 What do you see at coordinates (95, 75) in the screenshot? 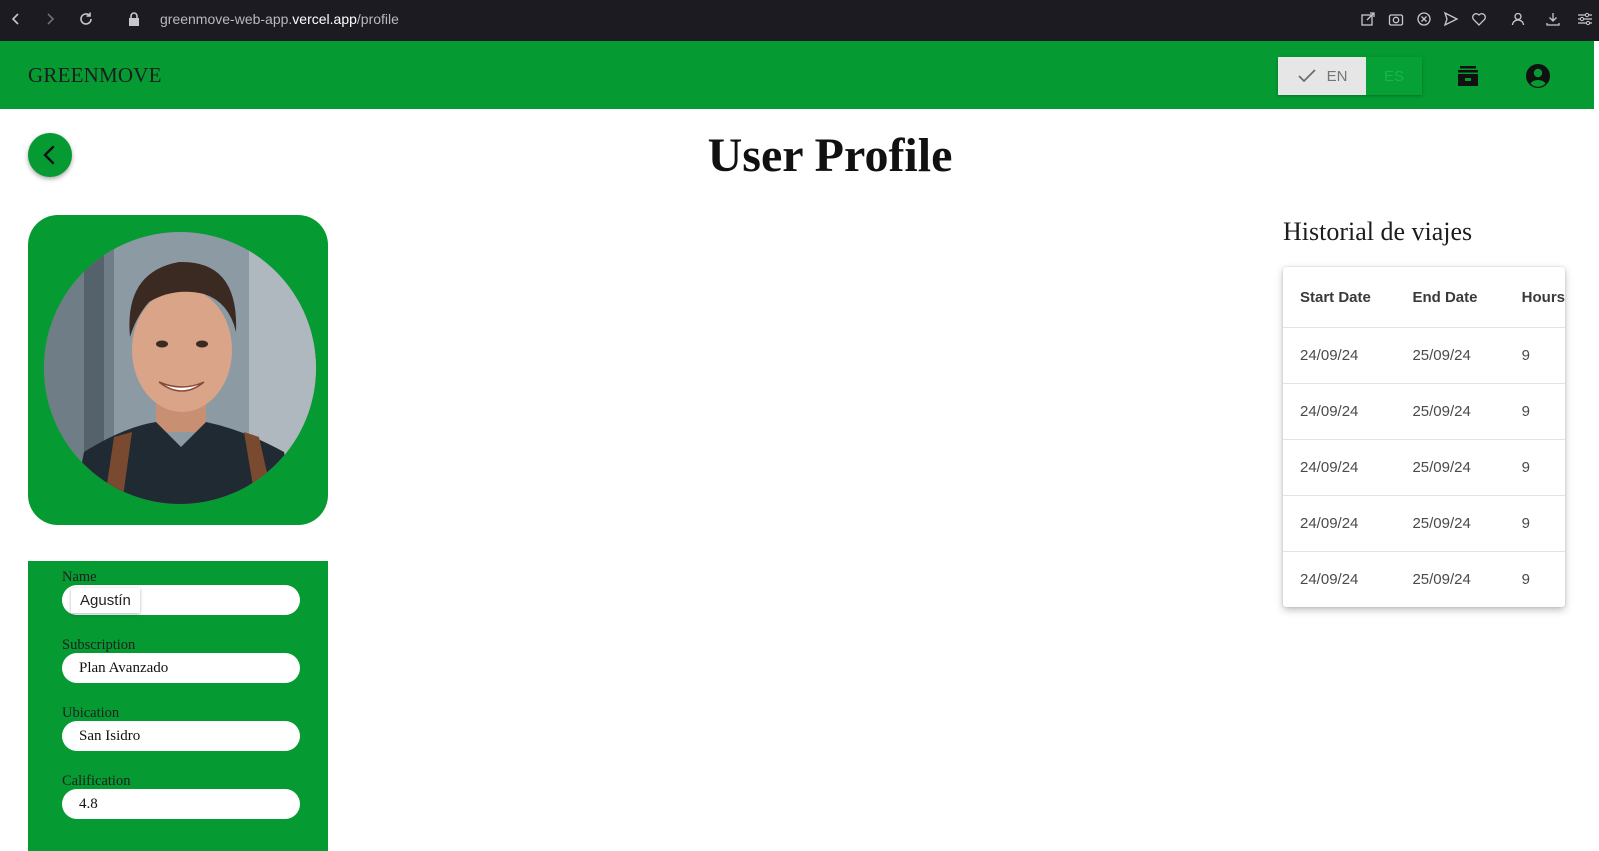
I see `brand-logo: GREENMOVE` at bounding box center [95, 75].